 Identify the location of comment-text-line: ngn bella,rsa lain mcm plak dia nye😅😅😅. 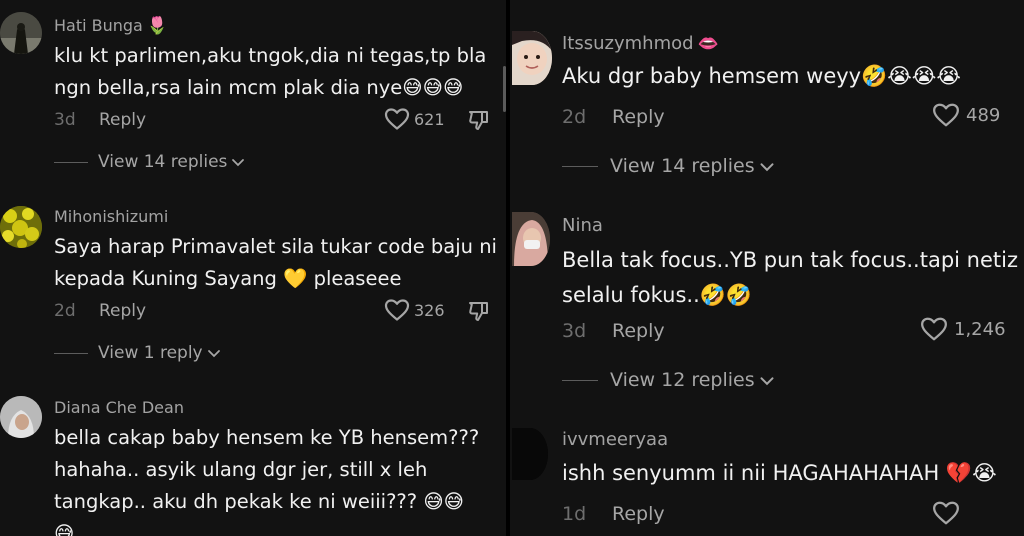
(259, 87).